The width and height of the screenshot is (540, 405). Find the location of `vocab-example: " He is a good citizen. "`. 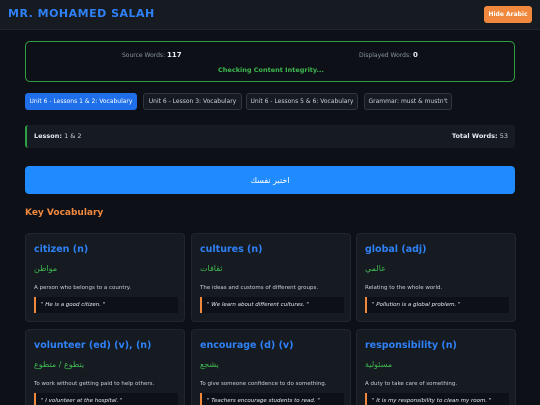

vocab-example: " He is a good citizen. " is located at coordinates (106, 305).